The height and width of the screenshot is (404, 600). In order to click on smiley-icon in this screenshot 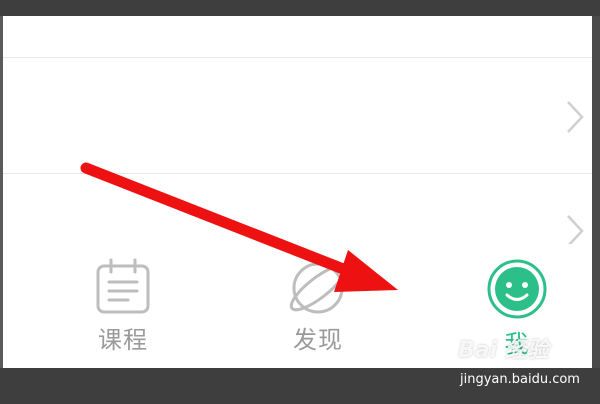, I will do `click(517, 289)`.